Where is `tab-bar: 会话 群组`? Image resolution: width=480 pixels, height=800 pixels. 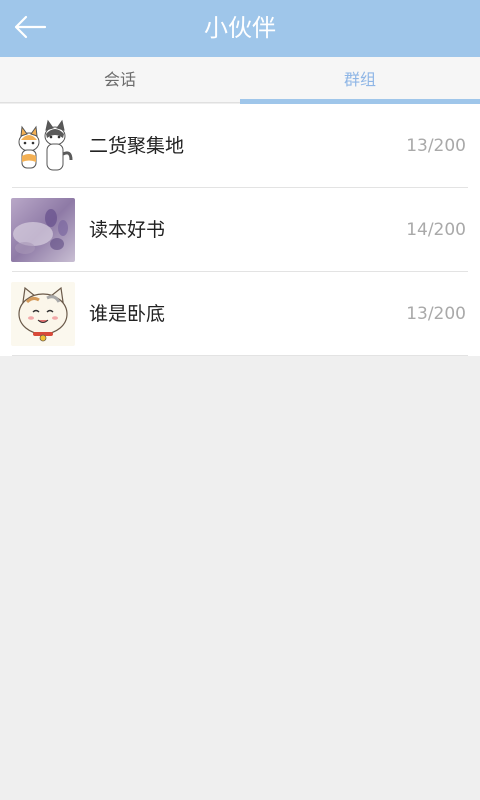 tab-bar: 会话 群组 is located at coordinates (240, 80).